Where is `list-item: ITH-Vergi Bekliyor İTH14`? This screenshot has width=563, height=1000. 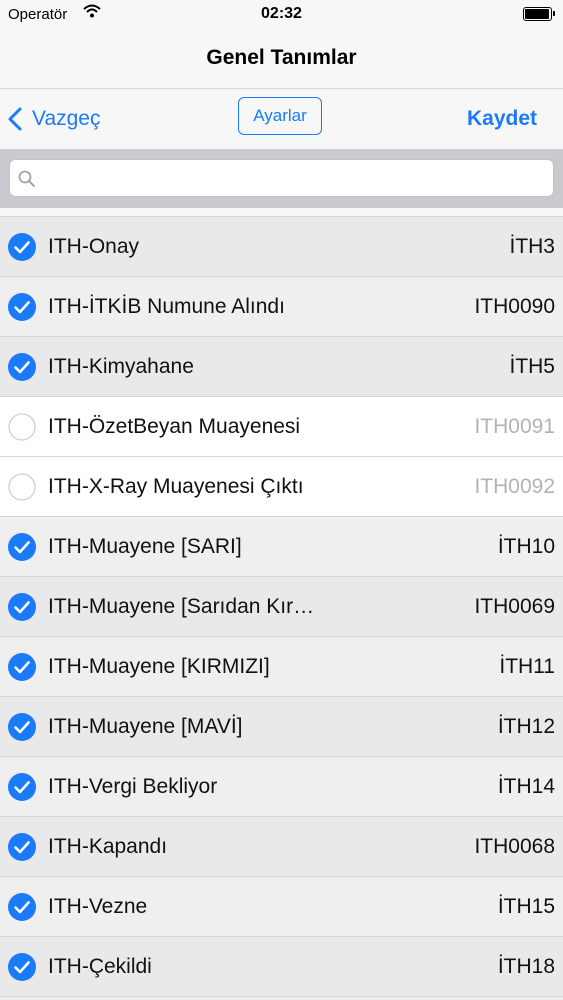 list-item: ITH-Vergi Bekliyor İTH14 is located at coordinates (281, 787).